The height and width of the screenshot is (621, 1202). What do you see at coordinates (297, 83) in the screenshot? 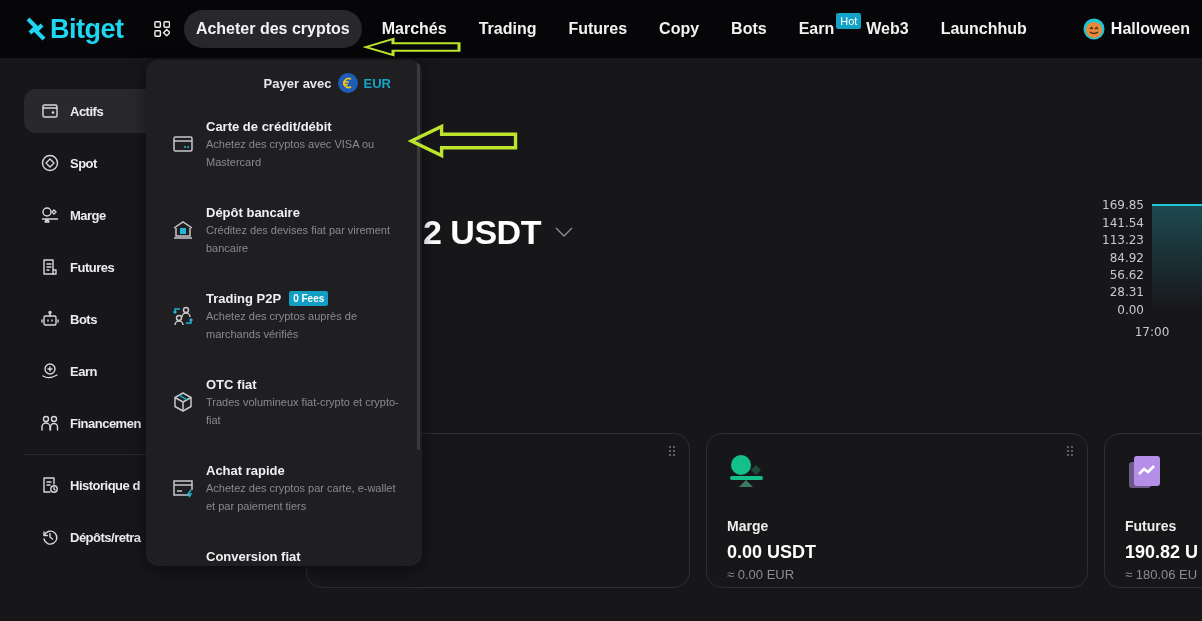
I see `pay-with-label: Payer avec` at bounding box center [297, 83].